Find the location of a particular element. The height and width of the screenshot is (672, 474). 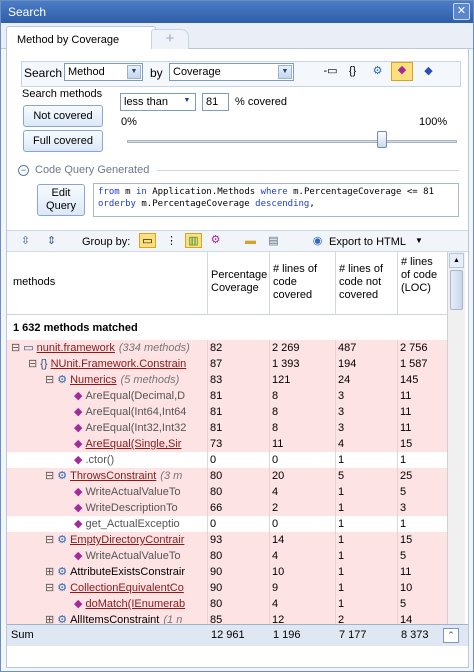

table-cell: 93 is located at coordinates (238, 540).